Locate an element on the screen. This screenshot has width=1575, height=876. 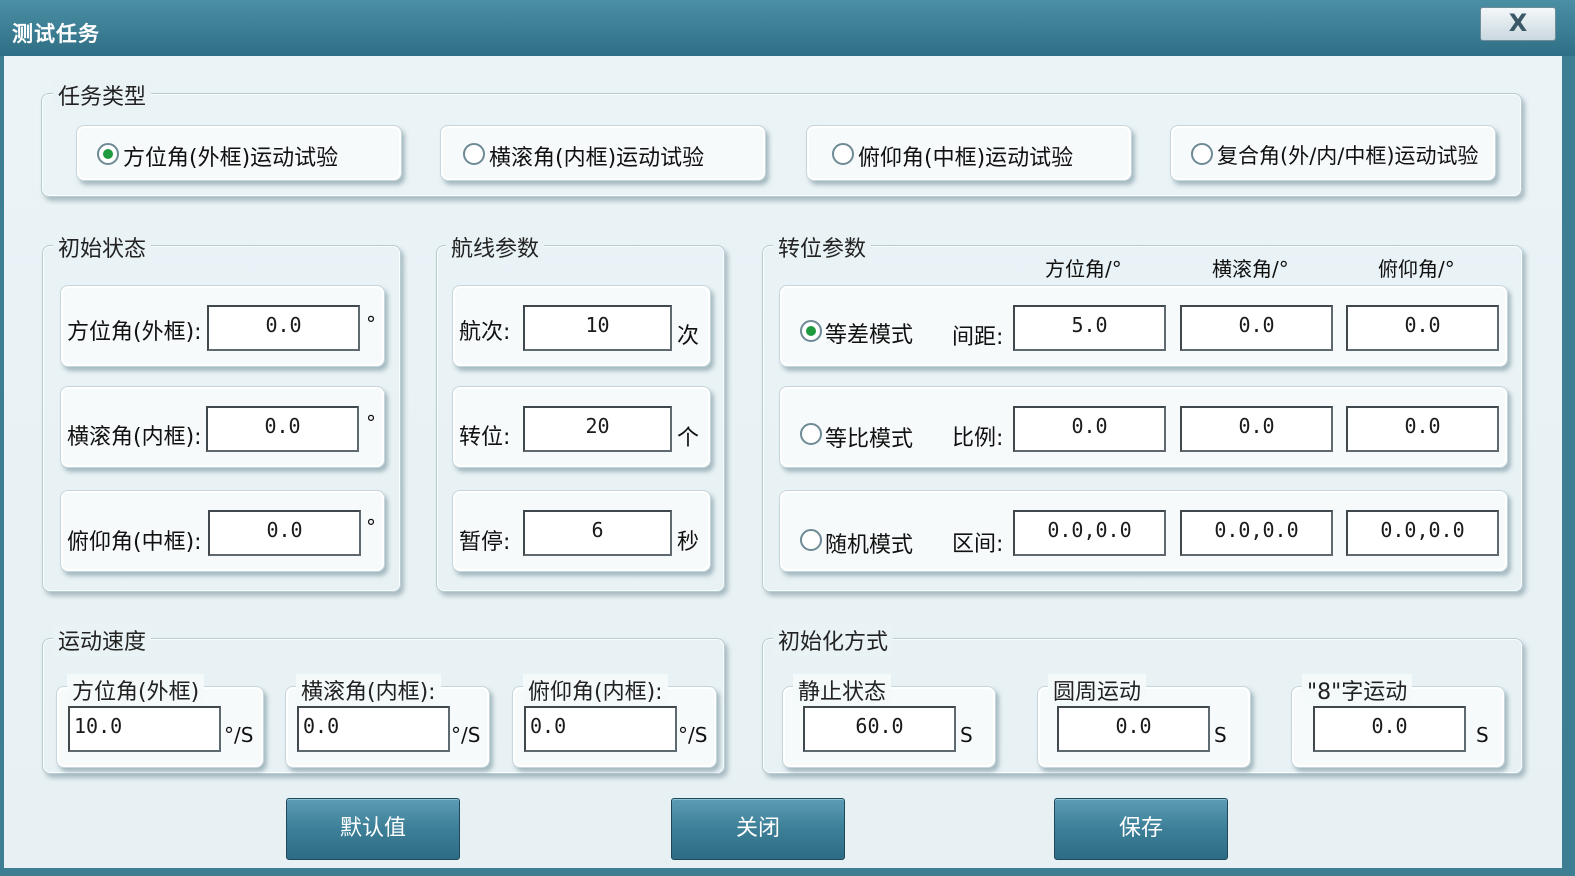
arithmetic-azimuth-input: 5.0 is located at coordinates (1089, 328).